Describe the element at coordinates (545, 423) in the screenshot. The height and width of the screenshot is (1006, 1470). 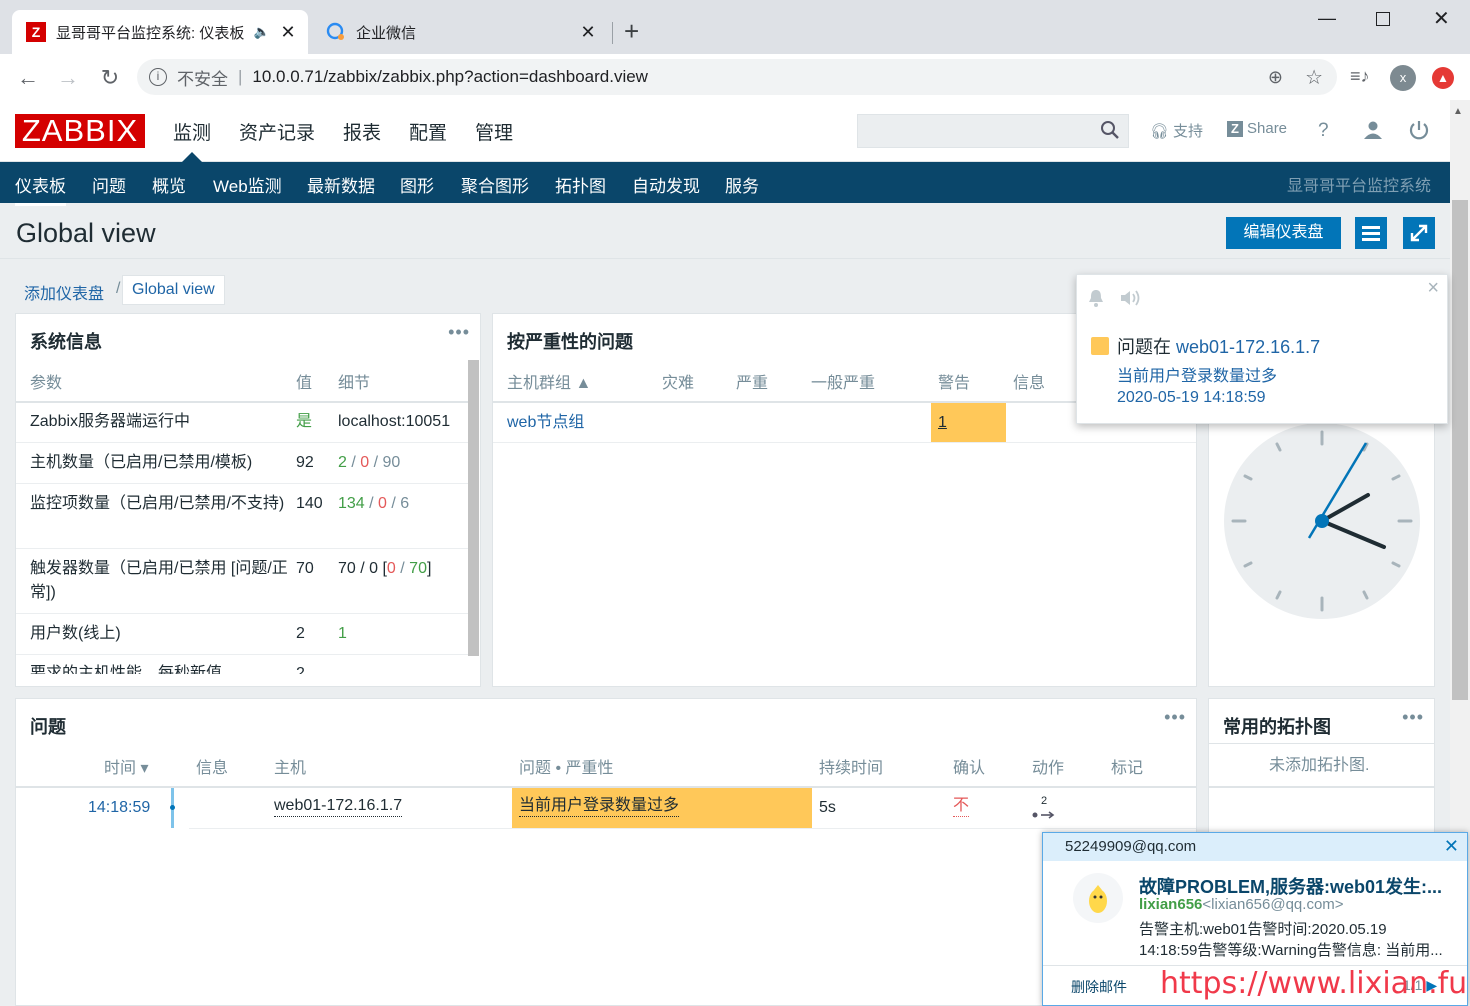
I see `host-group-link: web节点组` at that location.